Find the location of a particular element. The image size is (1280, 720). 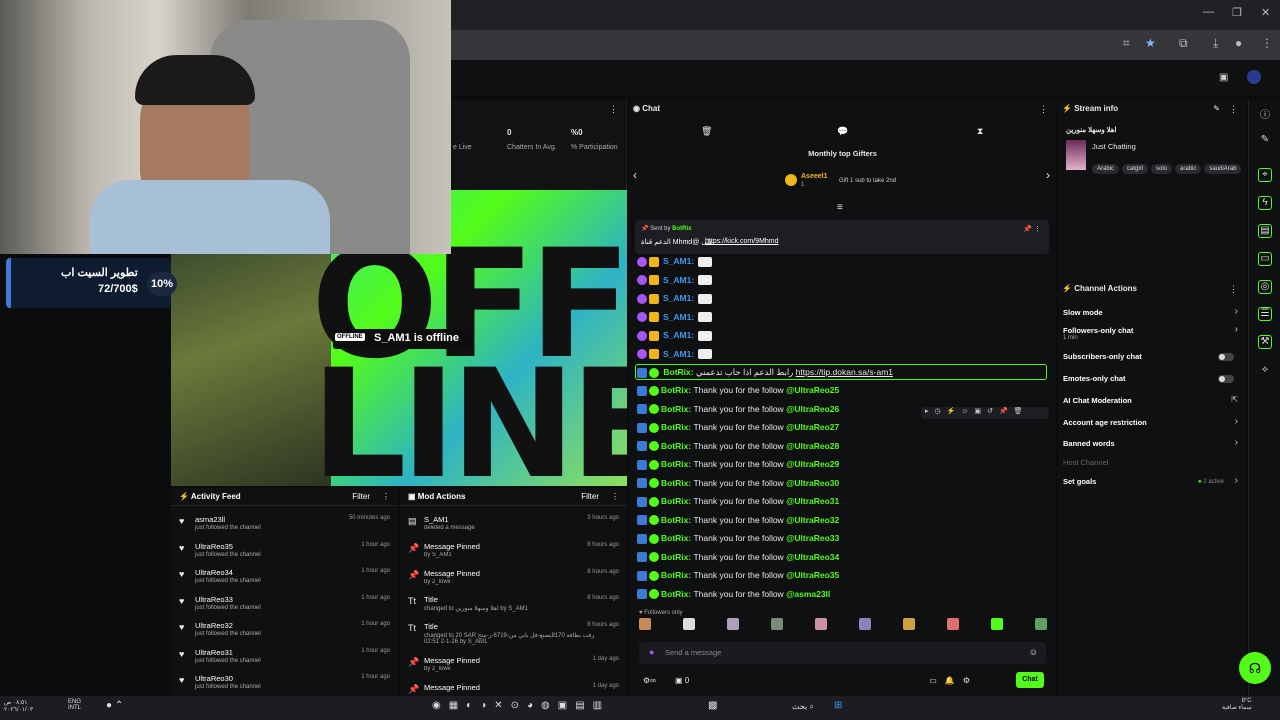

chat-mention: @UltraReo34 is located at coordinates (812, 557).